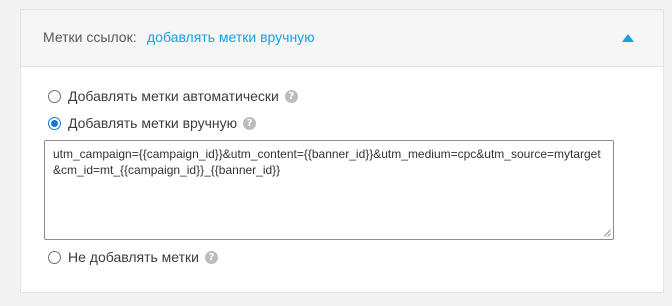 This screenshot has height=306, width=672. I want to click on radio-auto-tags, so click(54, 96).